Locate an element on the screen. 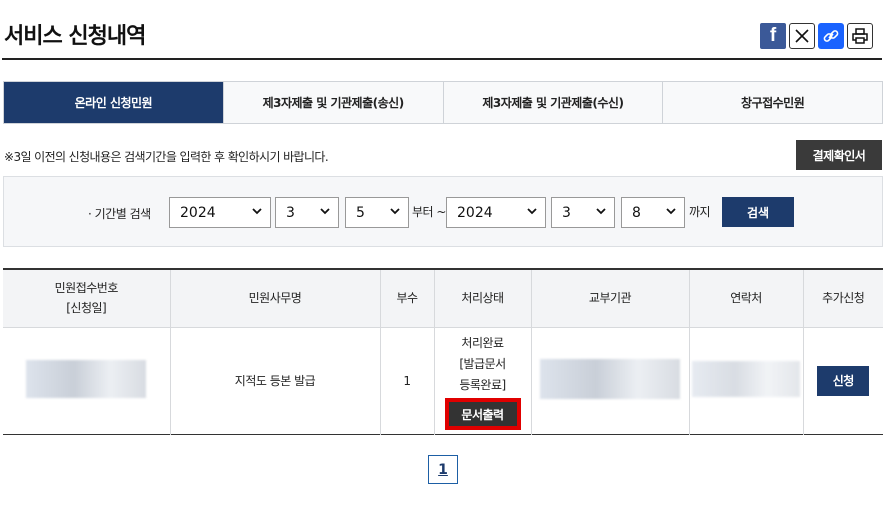  to-day-select: 8 is located at coordinates (653, 212).